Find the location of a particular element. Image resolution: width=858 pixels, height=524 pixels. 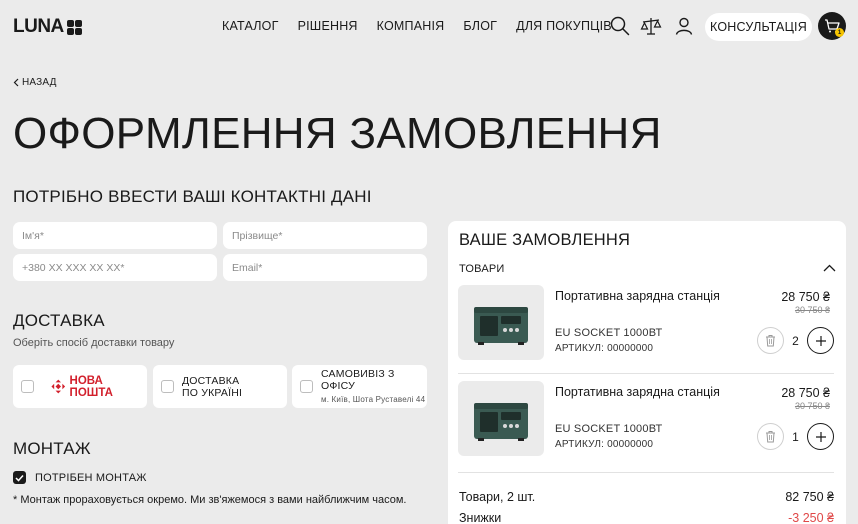

mounting-option: ПОТРІБЕН МОНТАЖ is located at coordinates (80, 477).